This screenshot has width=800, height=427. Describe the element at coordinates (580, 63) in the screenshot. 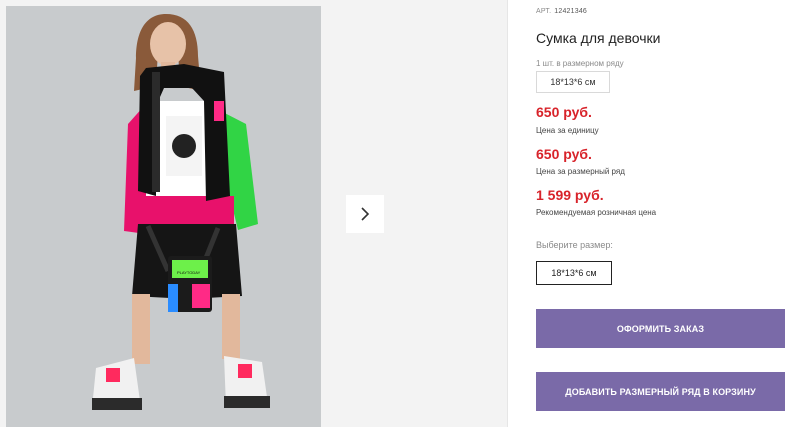

I see `quantity-in-row: 1 шт. в размерном ряду` at that location.